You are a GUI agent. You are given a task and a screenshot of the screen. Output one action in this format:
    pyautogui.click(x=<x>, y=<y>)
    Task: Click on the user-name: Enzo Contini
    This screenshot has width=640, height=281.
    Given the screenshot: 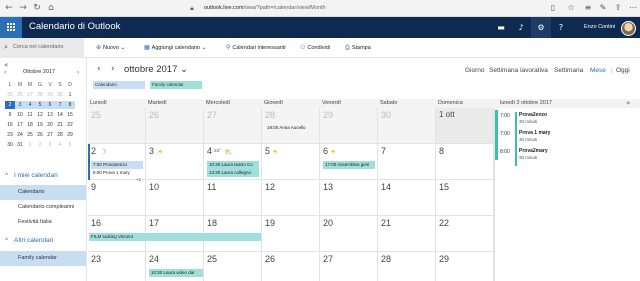 What is the action you would take?
    pyautogui.click(x=599, y=27)
    